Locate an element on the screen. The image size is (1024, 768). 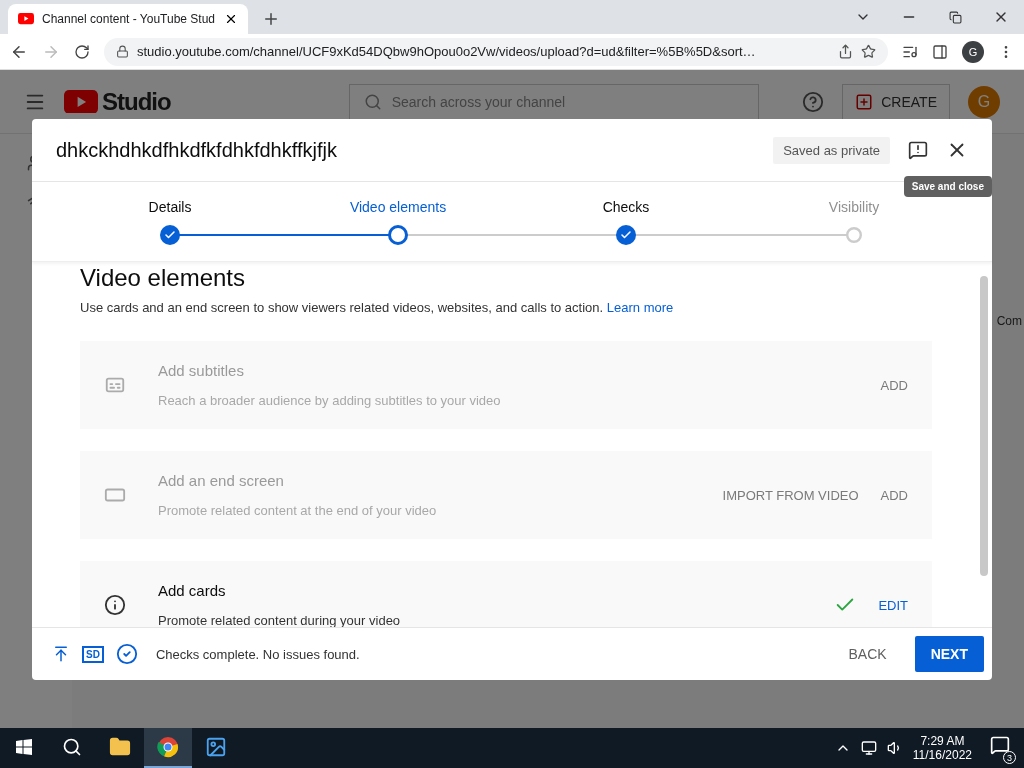
column-header: Com is located at coordinates (1009, 322).